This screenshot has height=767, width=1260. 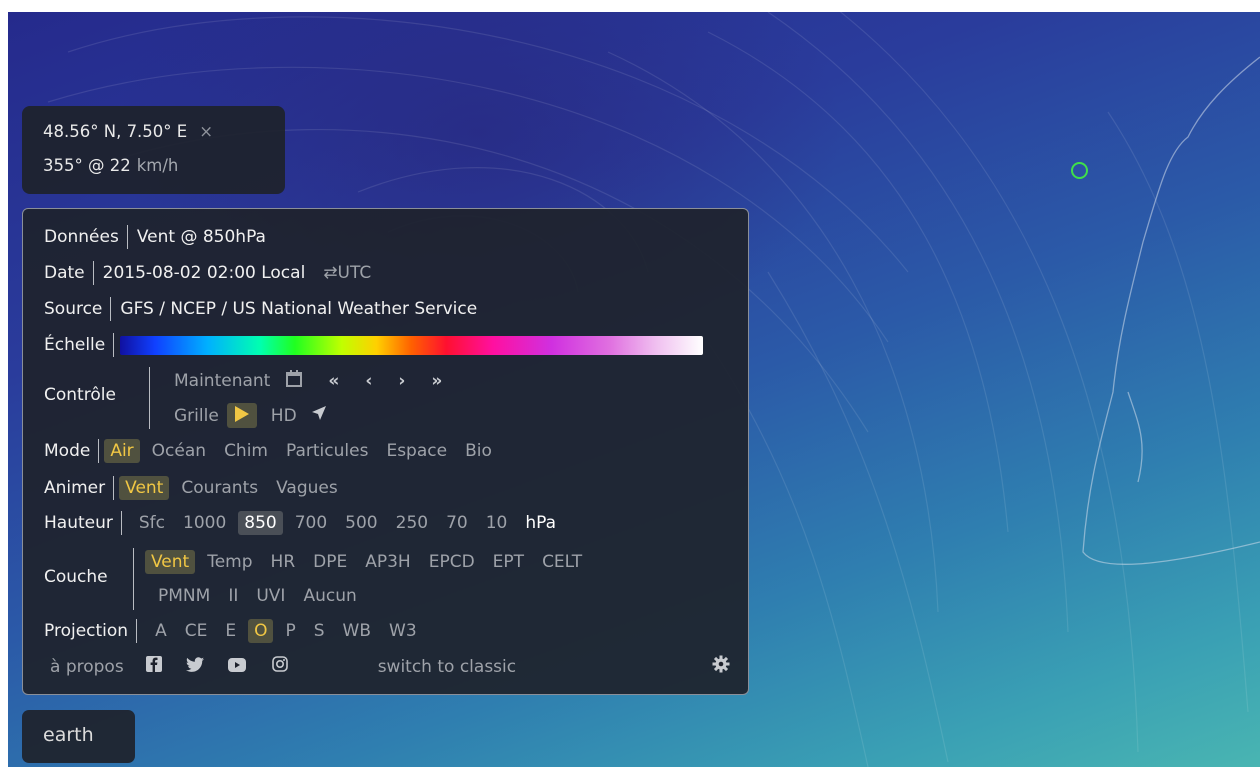 What do you see at coordinates (204, 523) in the screenshot?
I see `height-1000: 1000` at bounding box center [204, 523].